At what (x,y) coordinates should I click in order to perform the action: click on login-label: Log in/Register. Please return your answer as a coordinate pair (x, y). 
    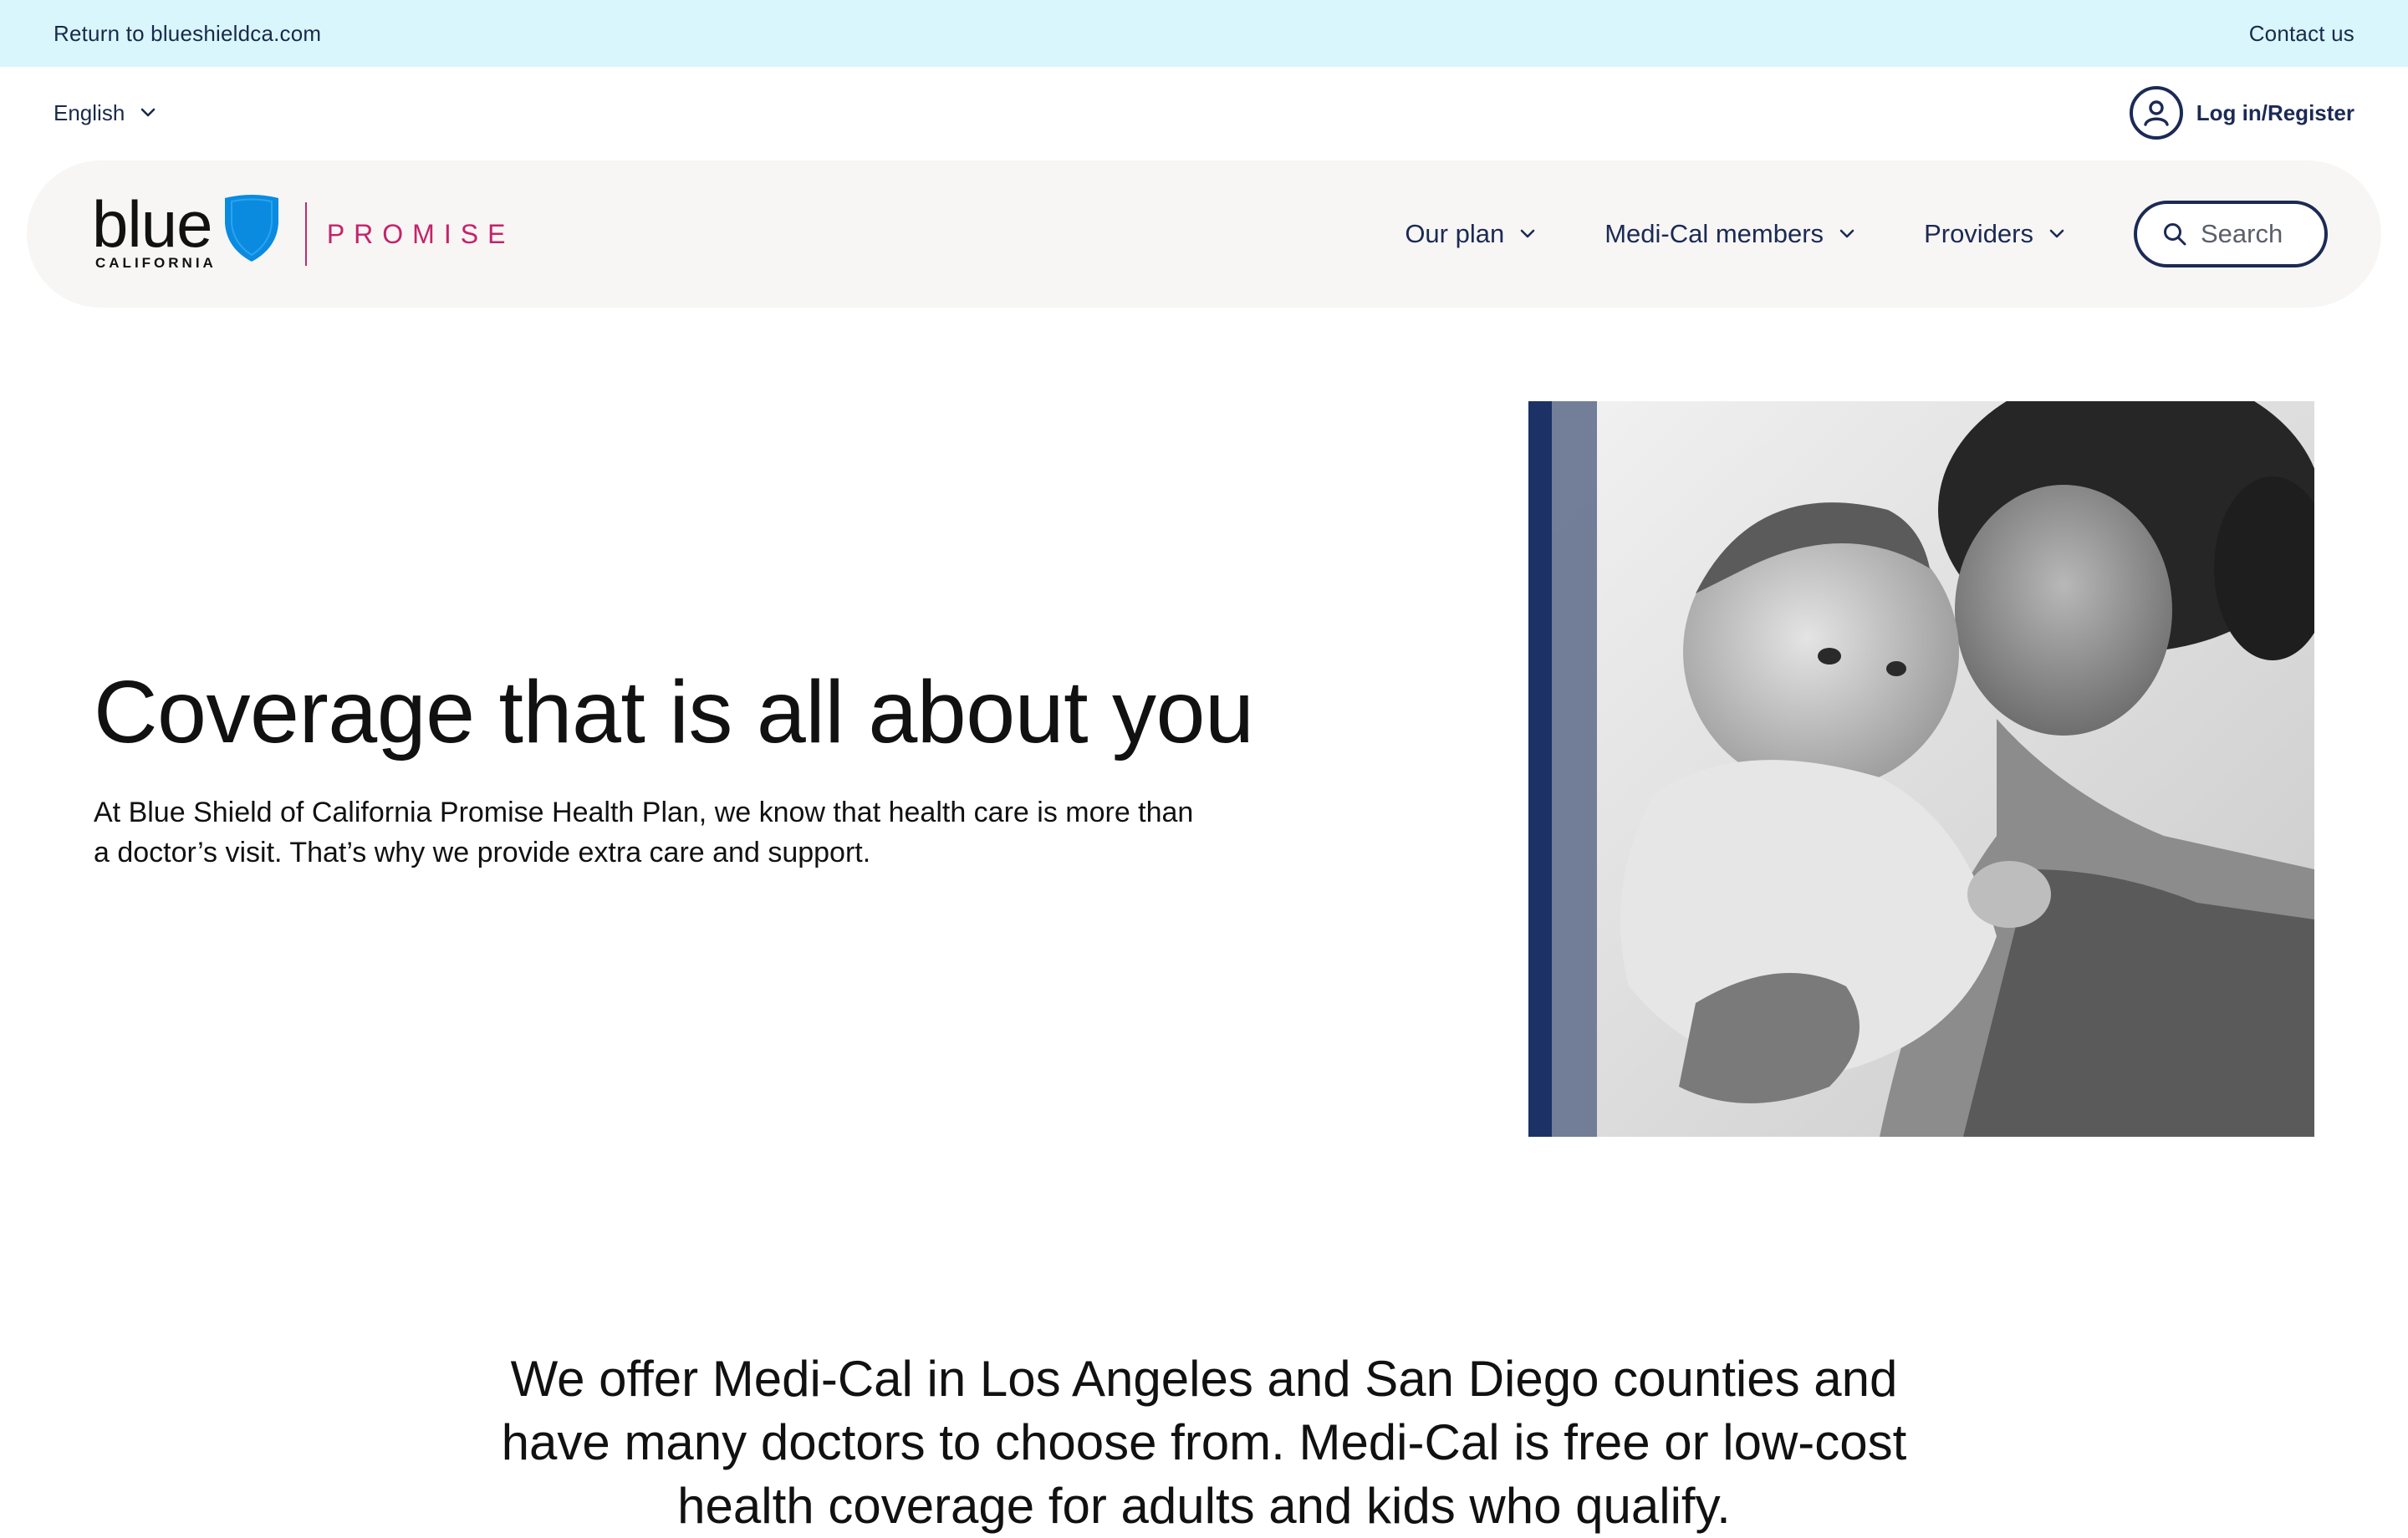
    Looking at the image, I should click on (2275, 112).